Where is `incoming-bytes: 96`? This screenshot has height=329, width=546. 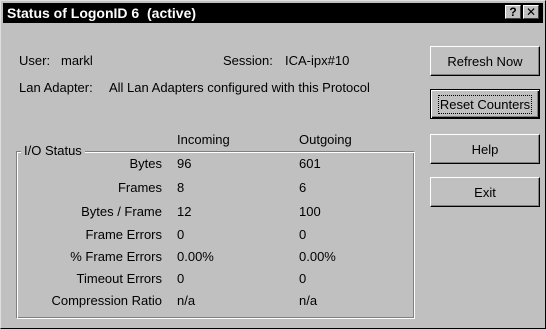 incoming-bytes: 96 is located at coordinates (184, 163).